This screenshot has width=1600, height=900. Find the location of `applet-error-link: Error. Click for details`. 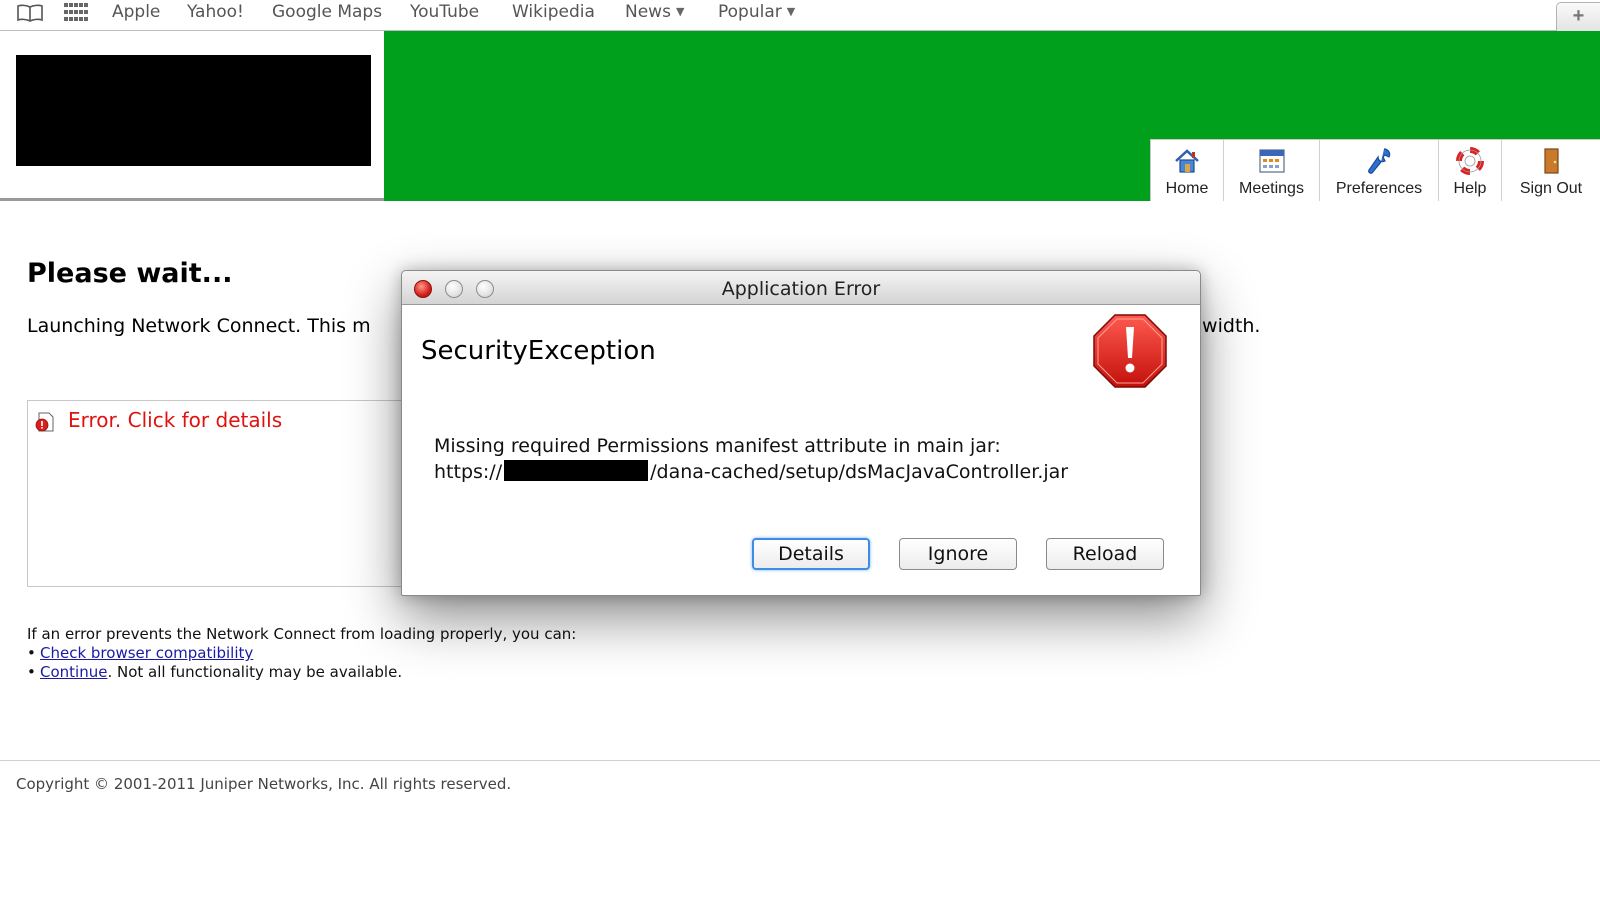

applet-error-link: Error. Click for details is located at coordinates (175, 420).